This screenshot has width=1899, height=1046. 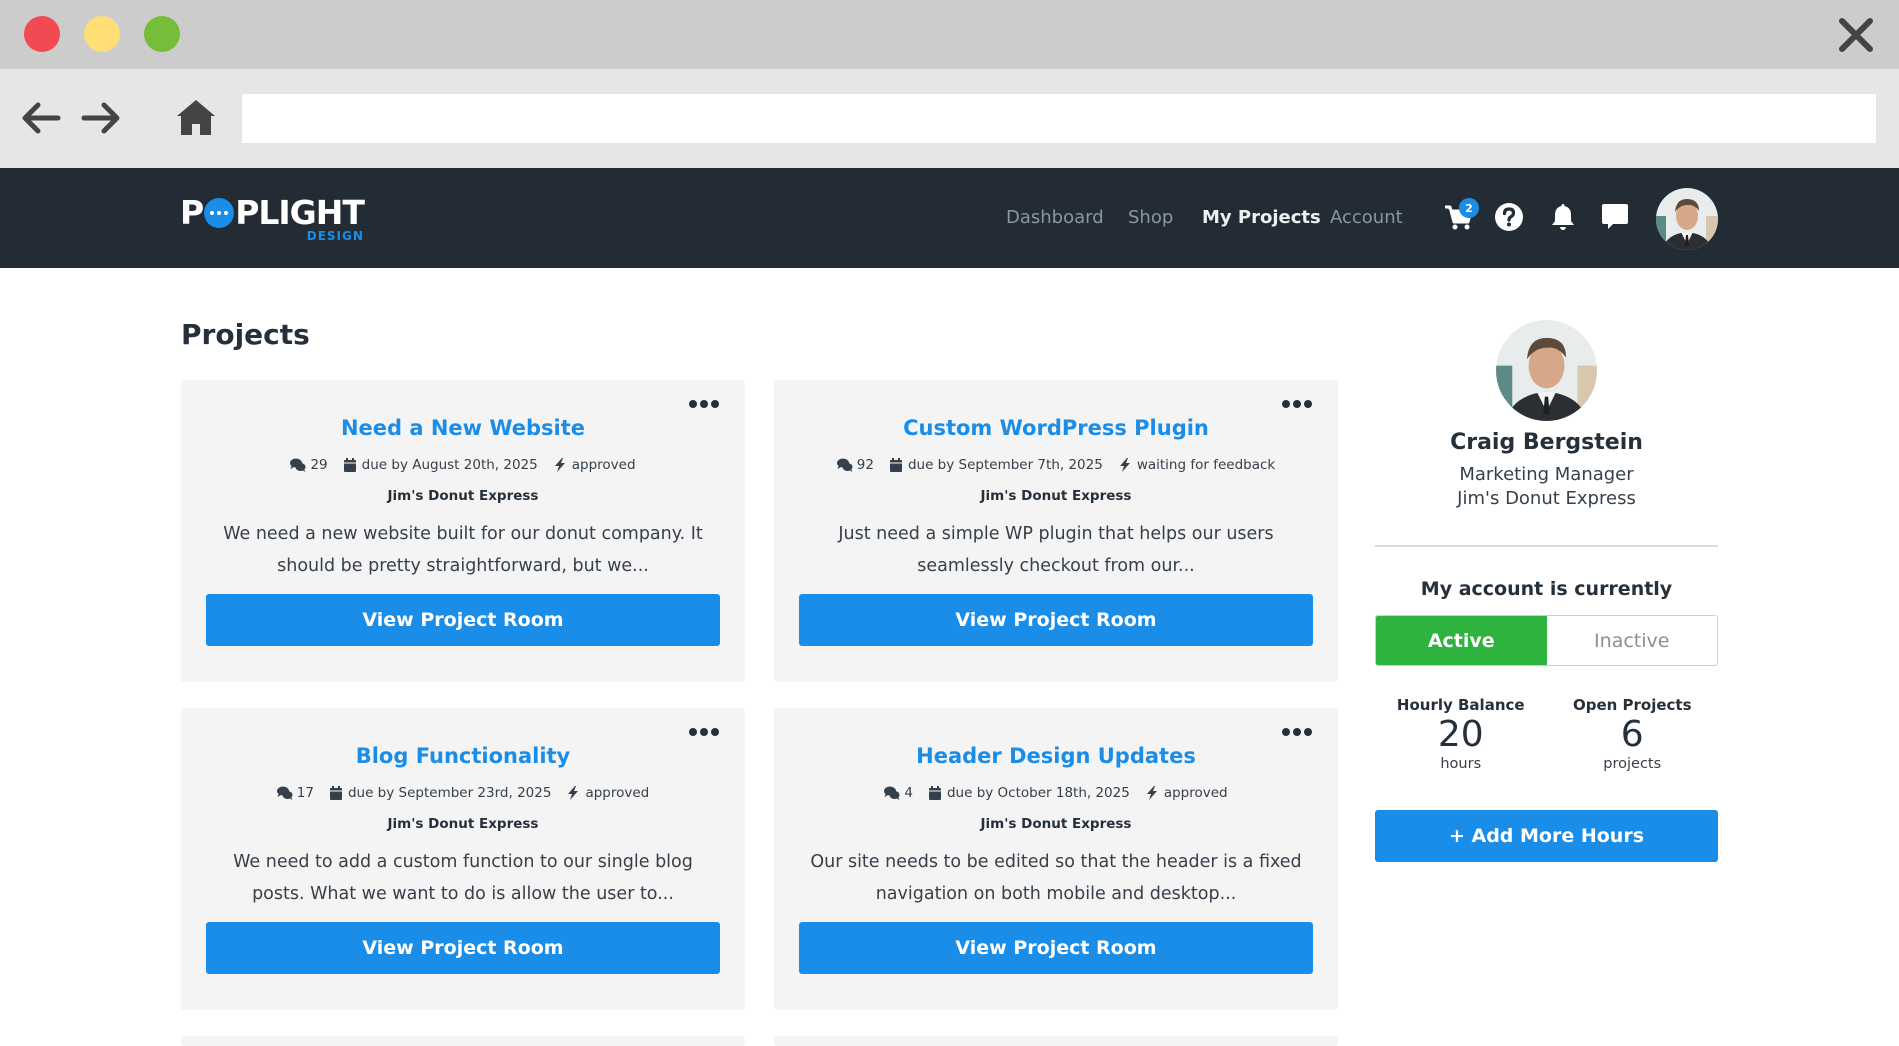 What do you see at coordinates (196, 118) in the screenshot?
I see `home-icon` at bounding box center [196, 118].